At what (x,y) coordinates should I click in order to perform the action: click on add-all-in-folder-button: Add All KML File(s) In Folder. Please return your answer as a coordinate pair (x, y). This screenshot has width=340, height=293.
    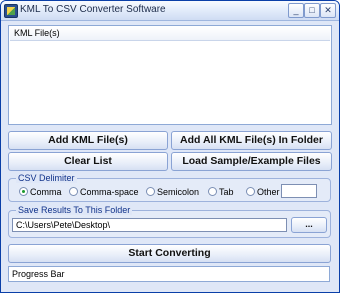
    Looking at the image, I should click on (251, 140).